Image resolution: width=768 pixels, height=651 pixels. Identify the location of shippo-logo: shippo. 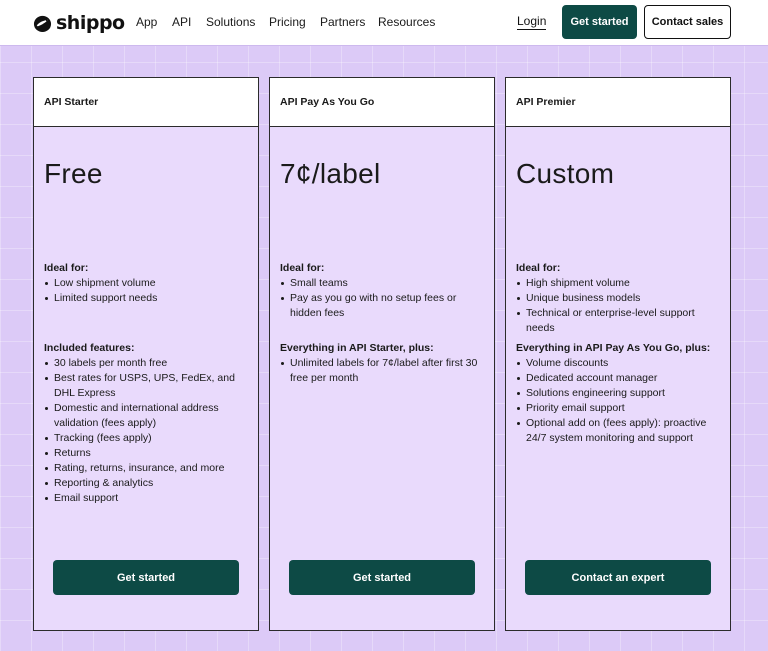
(79, 23).